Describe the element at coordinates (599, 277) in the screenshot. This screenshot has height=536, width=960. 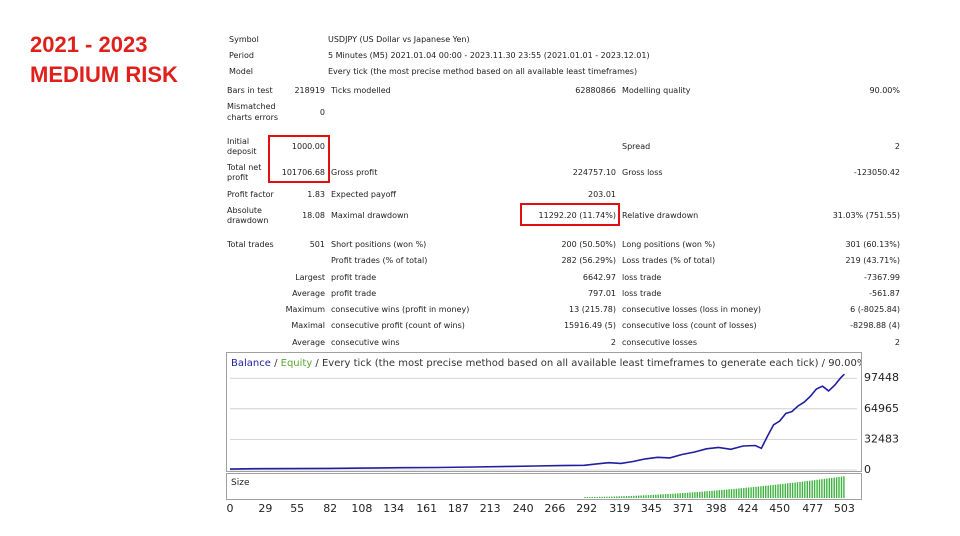
I see `largest-profit-value: 6642.97` at that location.